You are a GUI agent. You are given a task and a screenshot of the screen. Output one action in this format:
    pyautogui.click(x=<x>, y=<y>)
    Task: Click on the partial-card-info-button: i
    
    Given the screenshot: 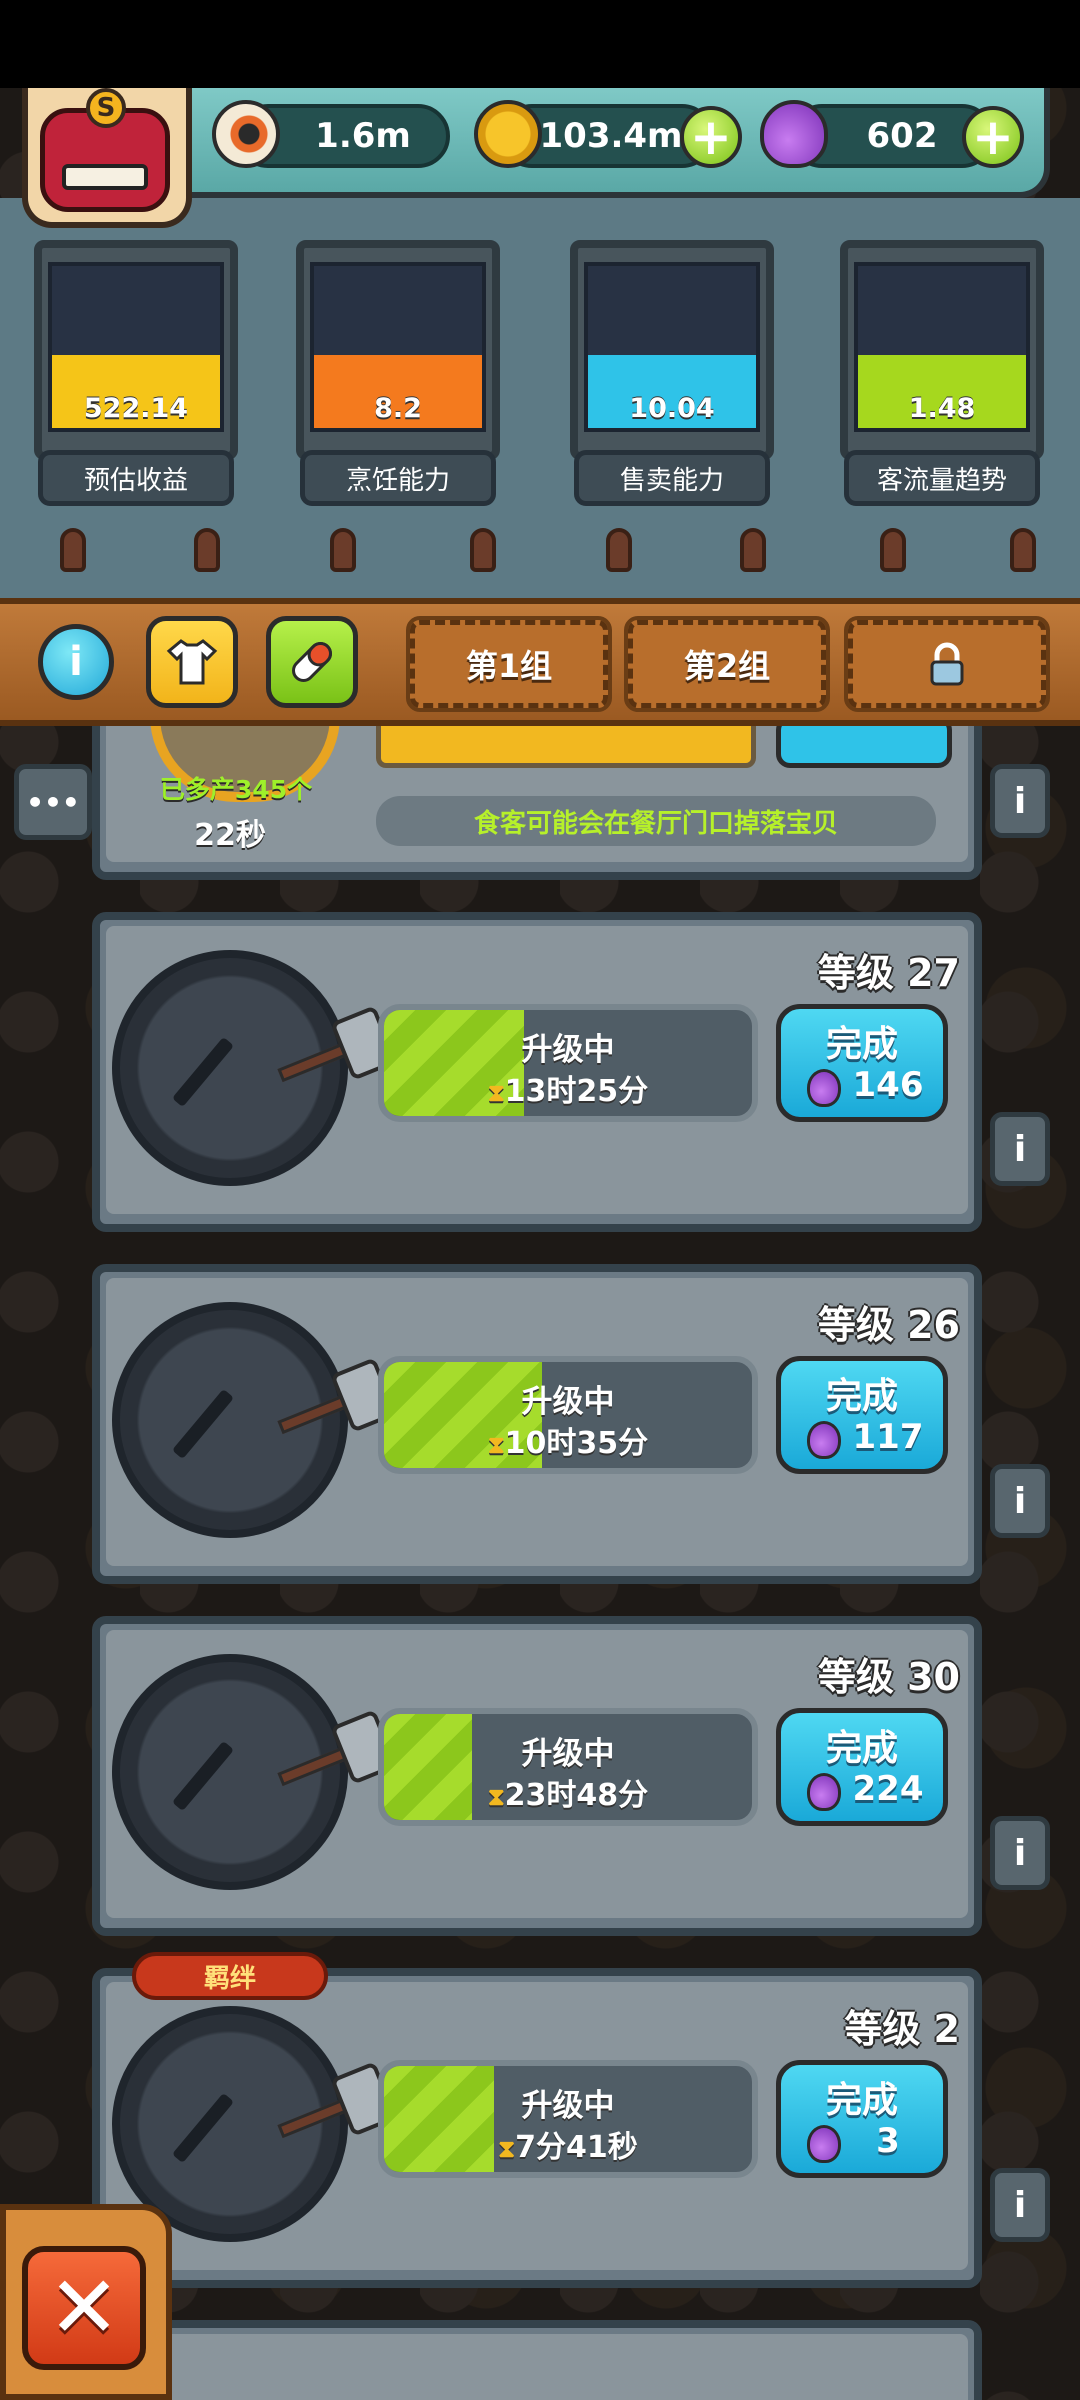 What is the action you would take?
    pyautogui.click(x=1020, y=801)
    